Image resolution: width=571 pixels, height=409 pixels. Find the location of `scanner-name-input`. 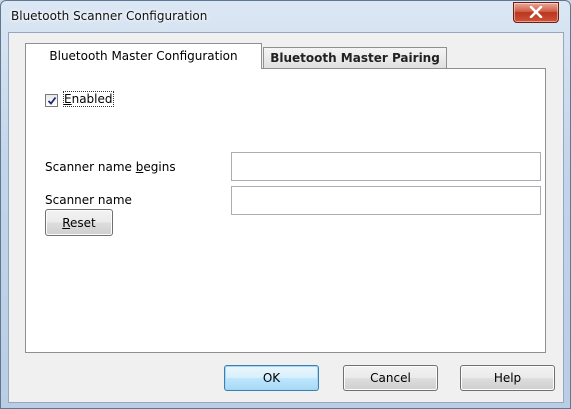

scanner-name-input is located at coordinates (386, 200).